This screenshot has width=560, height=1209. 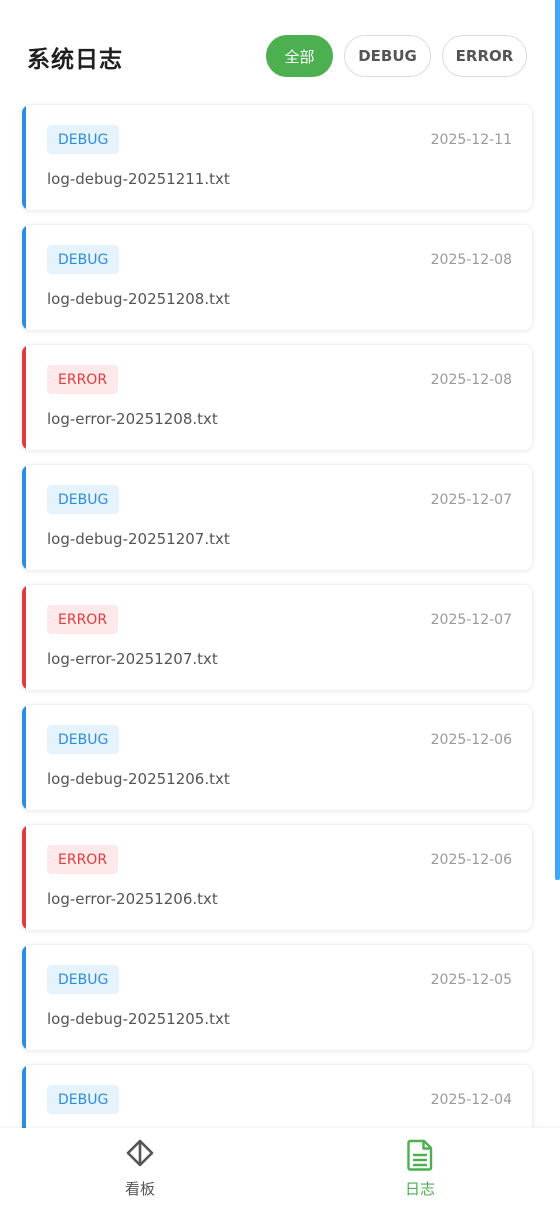 I want to click on document-icon, so click(x=420, y=1157).